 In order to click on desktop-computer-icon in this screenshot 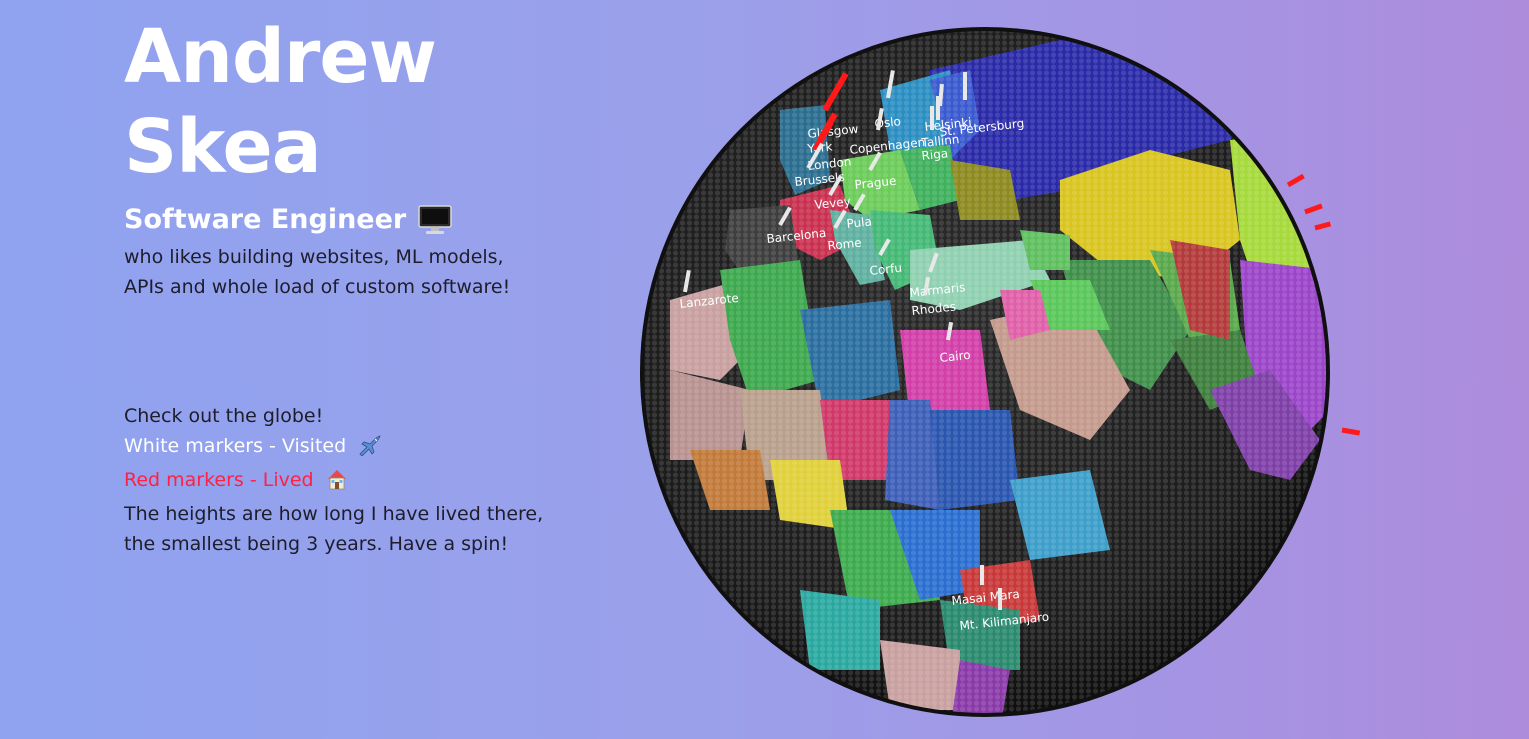, I will do `click(435, 220)`.